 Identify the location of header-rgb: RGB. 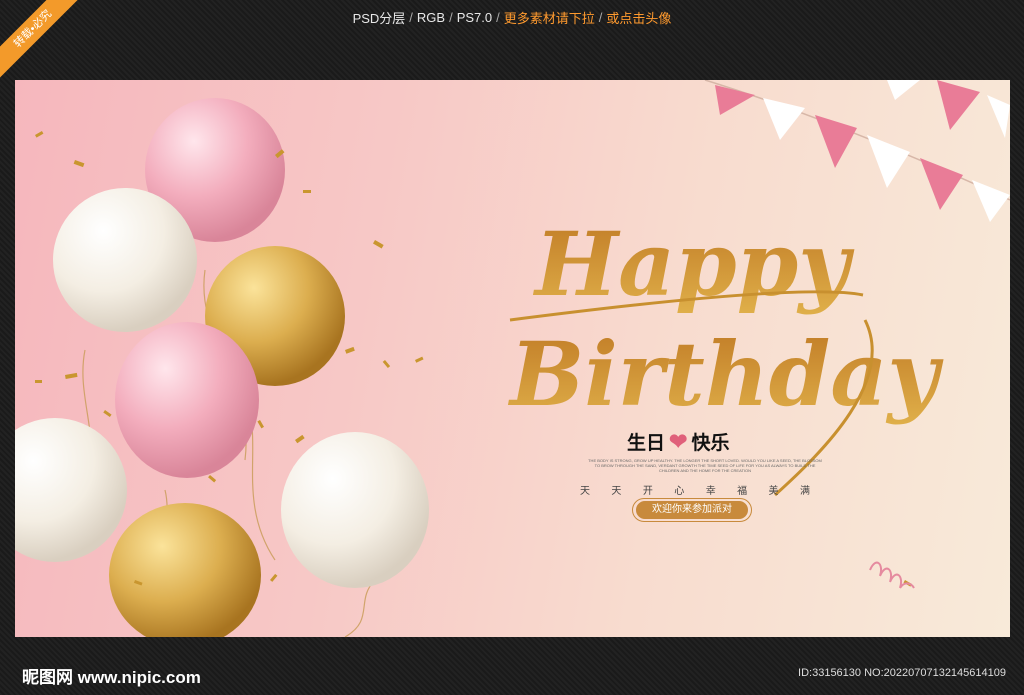
(431, 17).